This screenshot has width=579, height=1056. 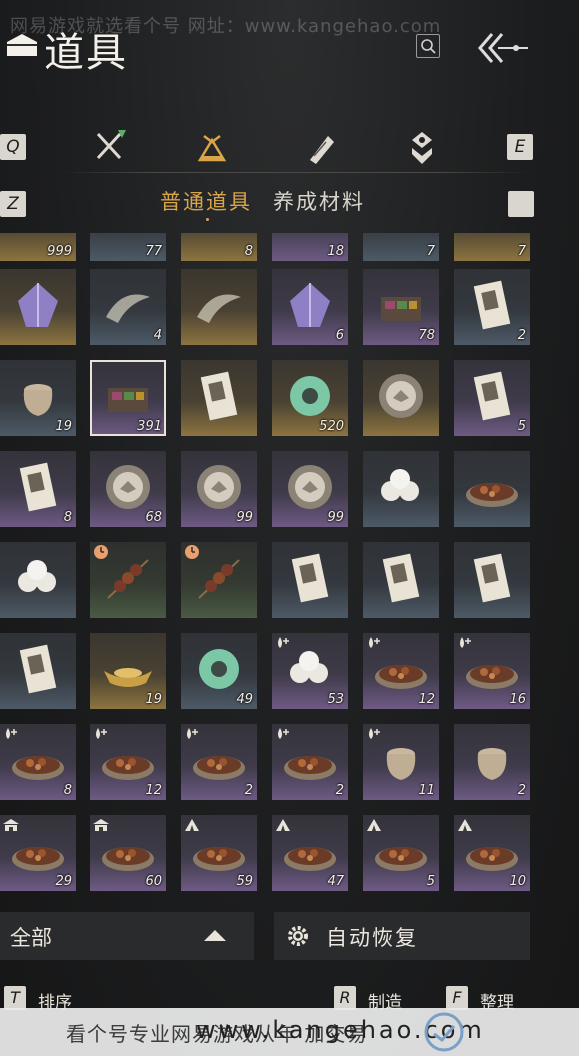 I want to click on item-count: 10, so click(x=517, y=881).